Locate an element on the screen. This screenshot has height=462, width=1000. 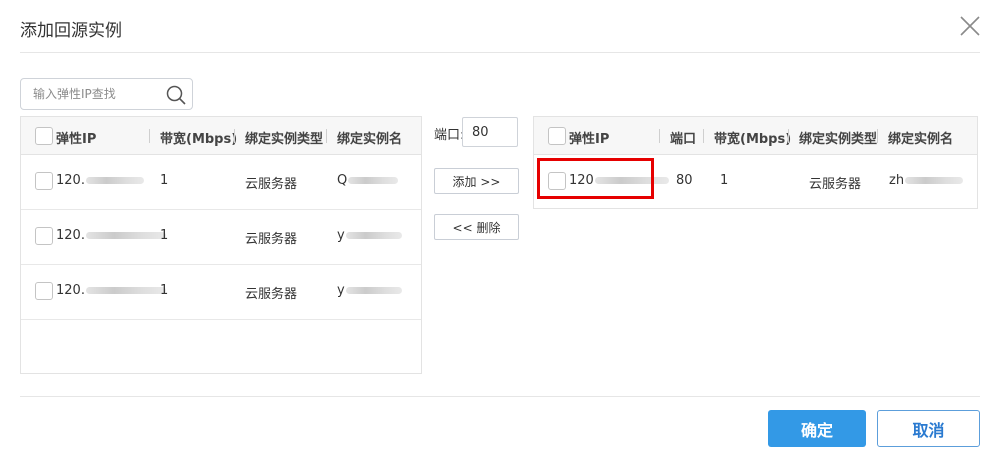
port-field is located at coordinates (490, 132).